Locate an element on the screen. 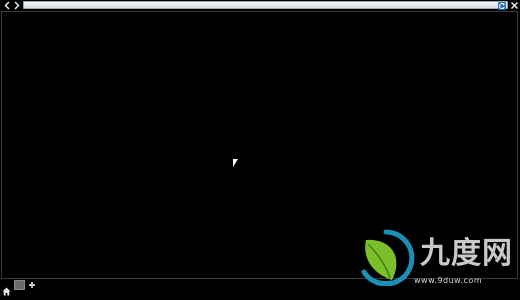 This screenshot has height=300, width=520. plus-icon is located at coordinates (32, 285).